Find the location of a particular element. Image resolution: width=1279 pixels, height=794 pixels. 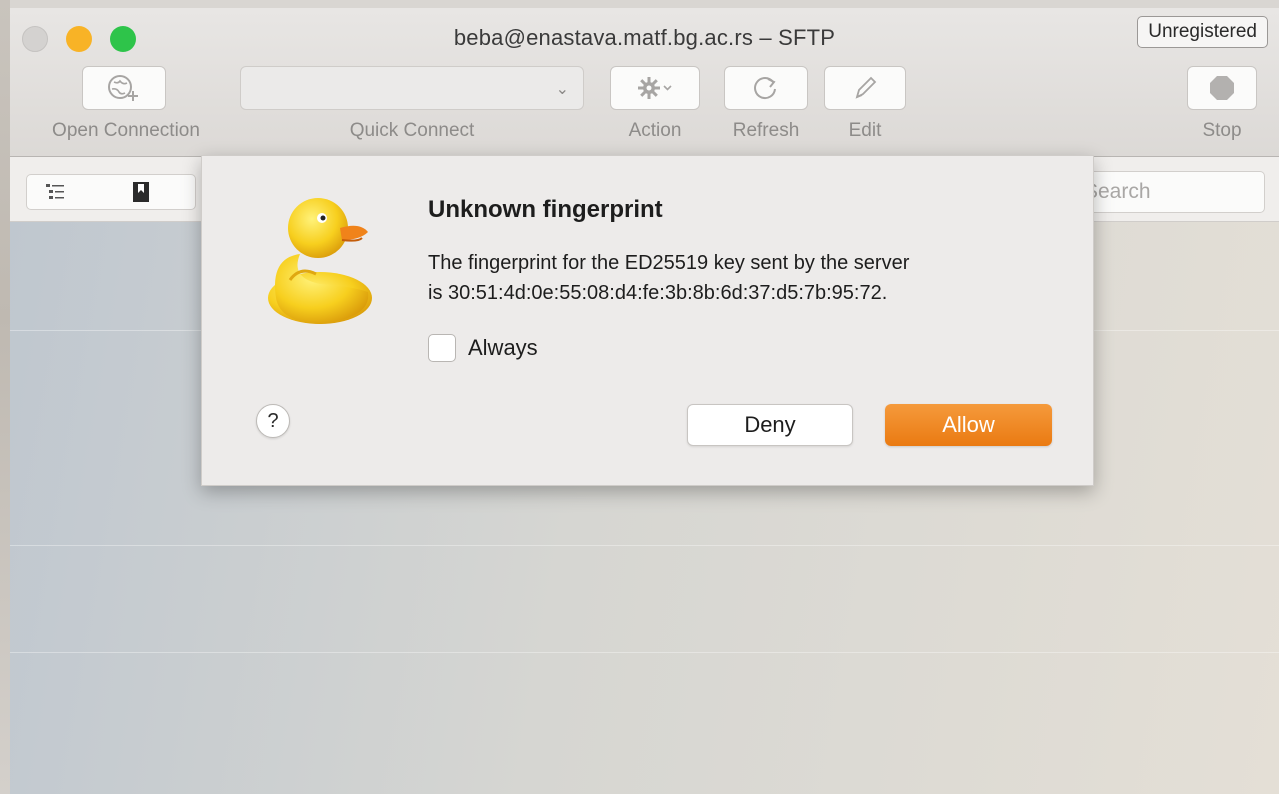

edit-button is located at coordinates (865, 88).